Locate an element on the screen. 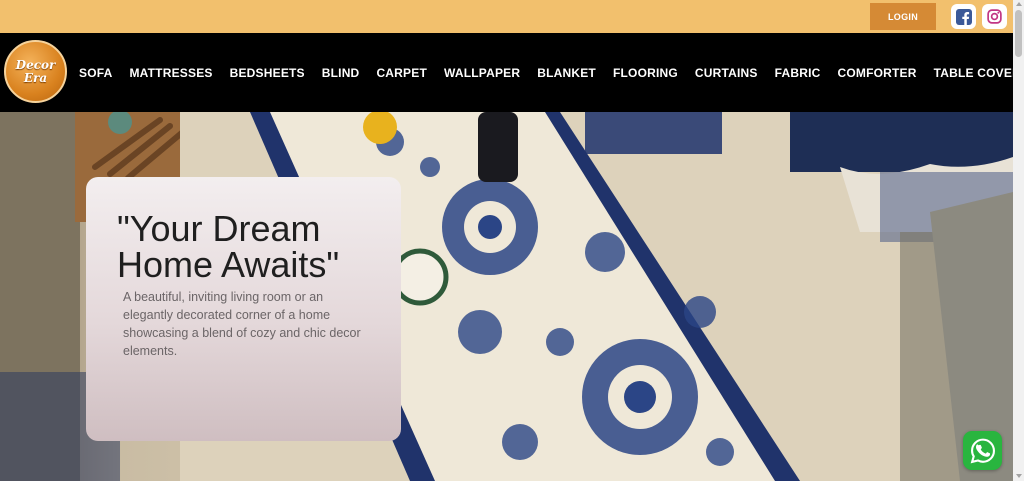 This screenshot has width=1024, height=481. page-scrollbar is located at coordinates (1018, 240).